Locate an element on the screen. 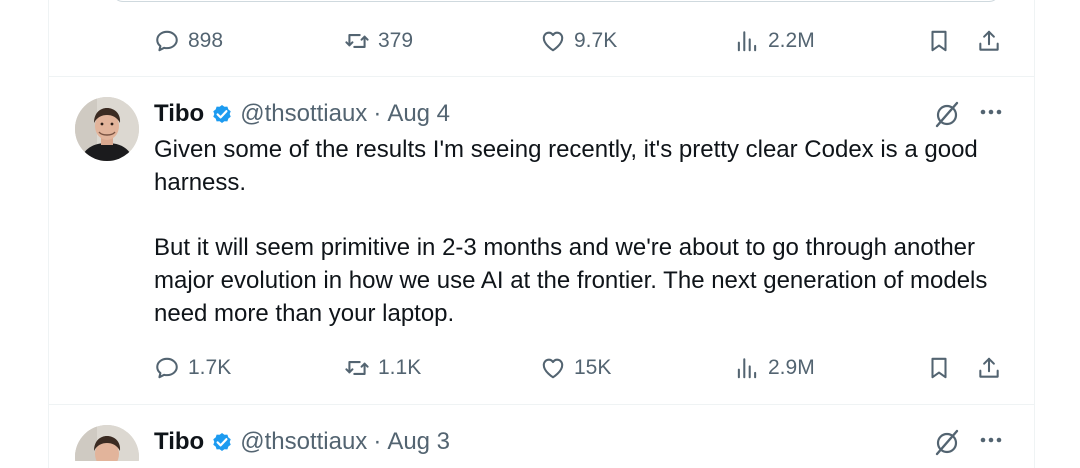  timestamp: Aug 3 is located at coordinates (418, 442).